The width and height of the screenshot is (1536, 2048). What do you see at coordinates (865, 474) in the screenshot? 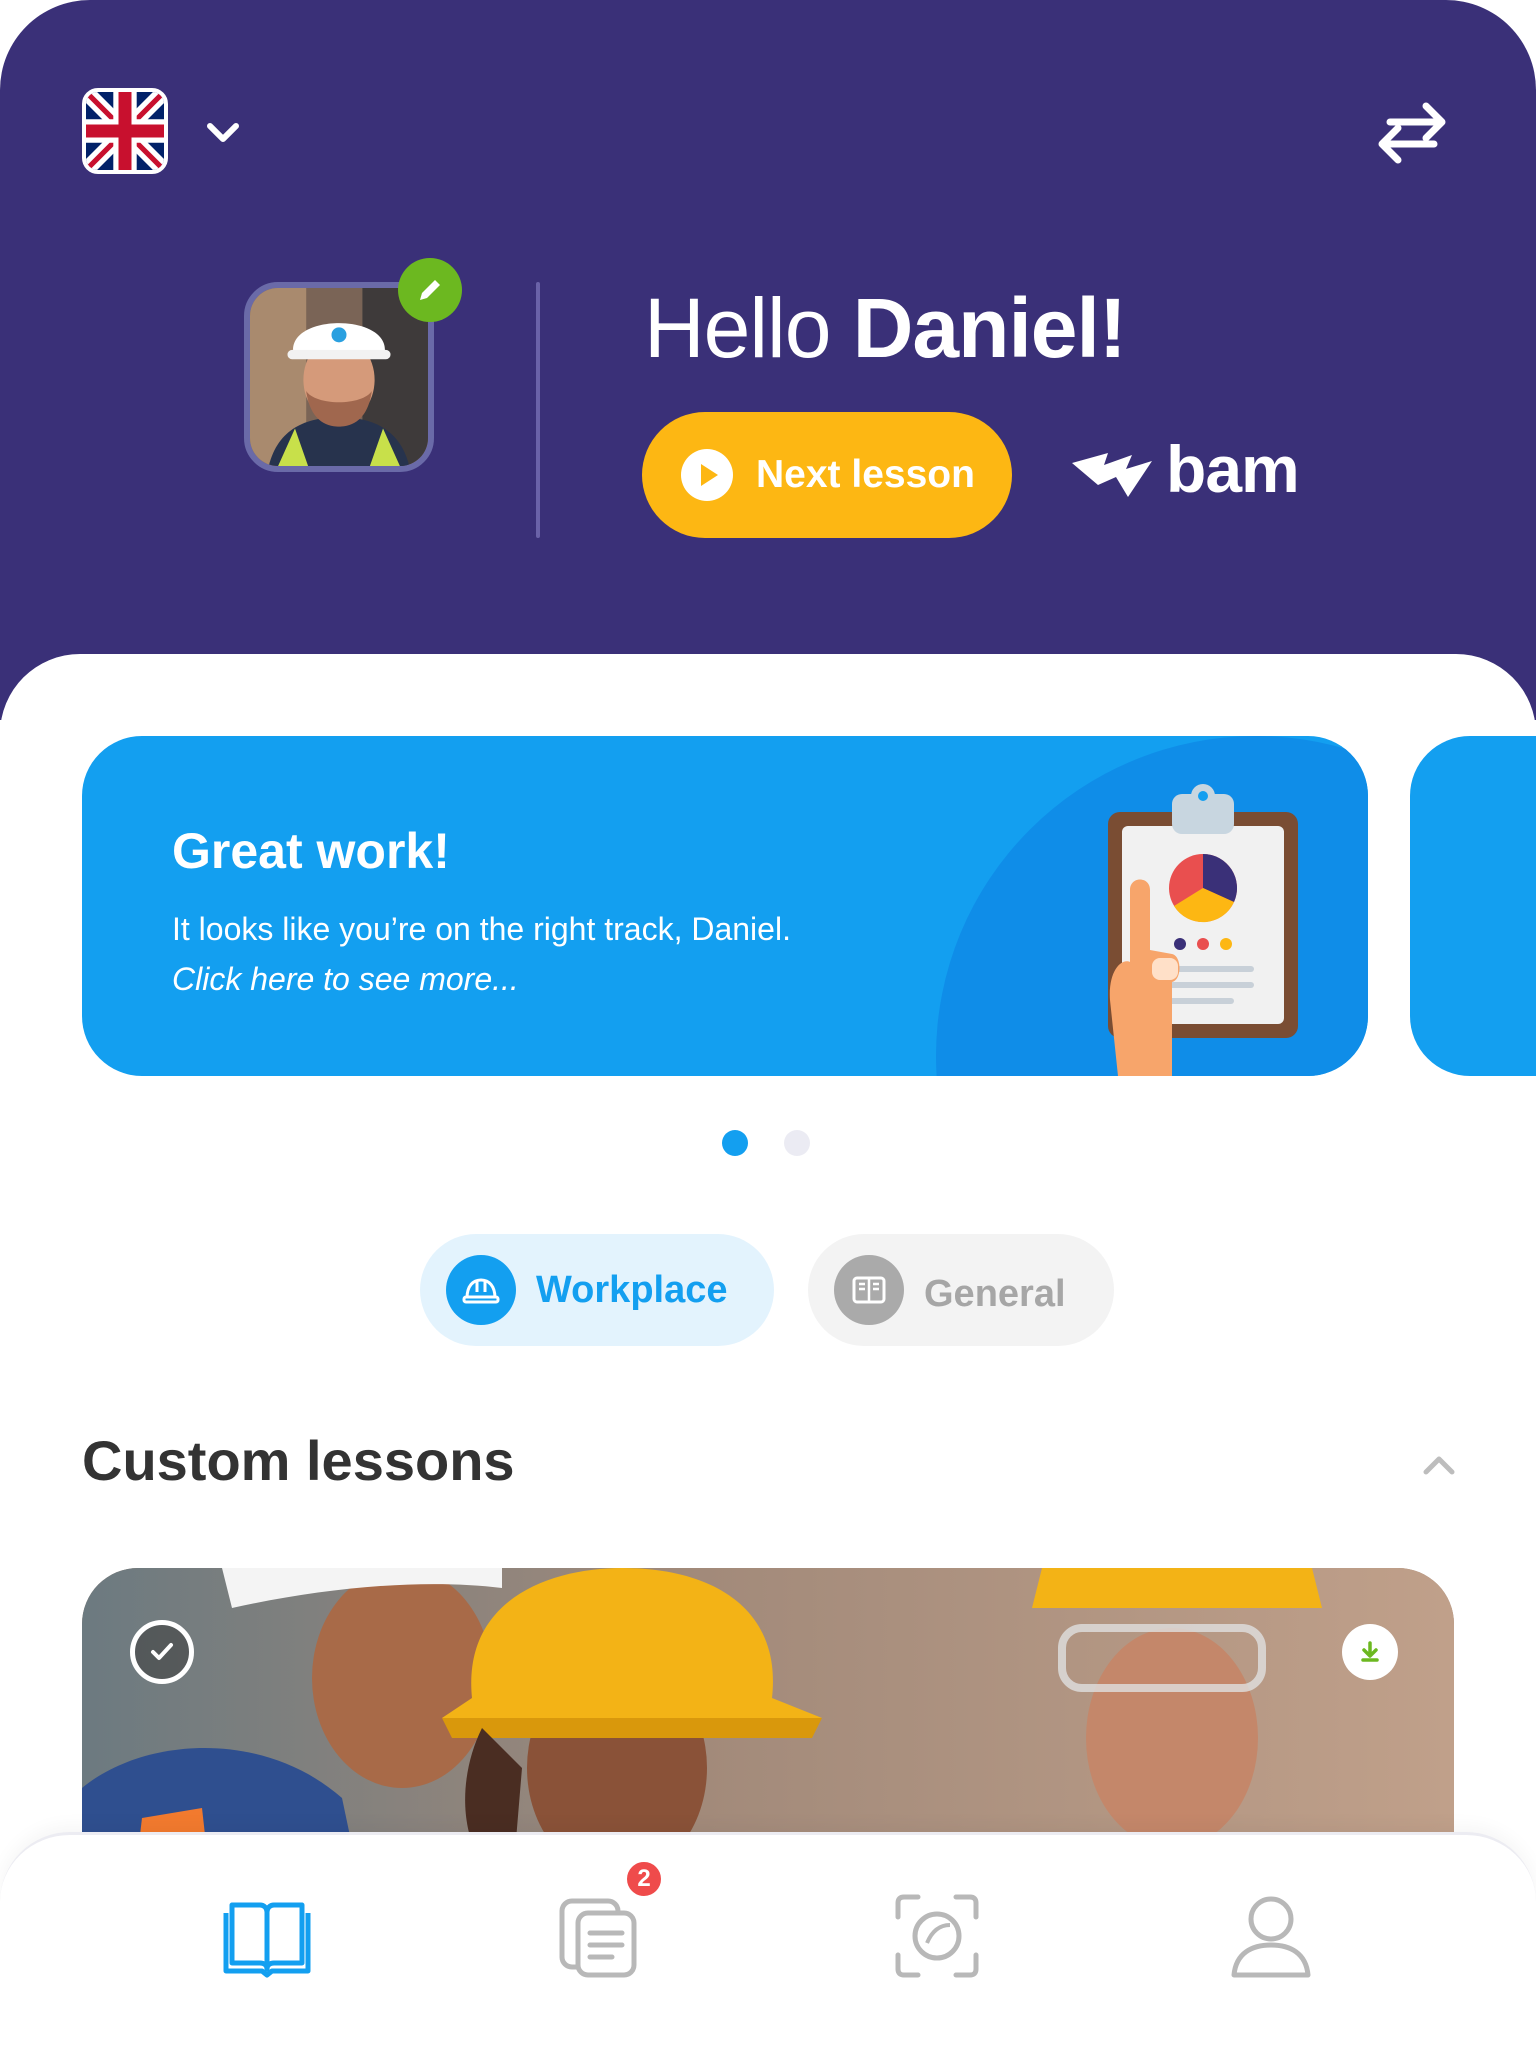
I see `next-lesson-label: Next lesson` at bounding box center [865, 474].